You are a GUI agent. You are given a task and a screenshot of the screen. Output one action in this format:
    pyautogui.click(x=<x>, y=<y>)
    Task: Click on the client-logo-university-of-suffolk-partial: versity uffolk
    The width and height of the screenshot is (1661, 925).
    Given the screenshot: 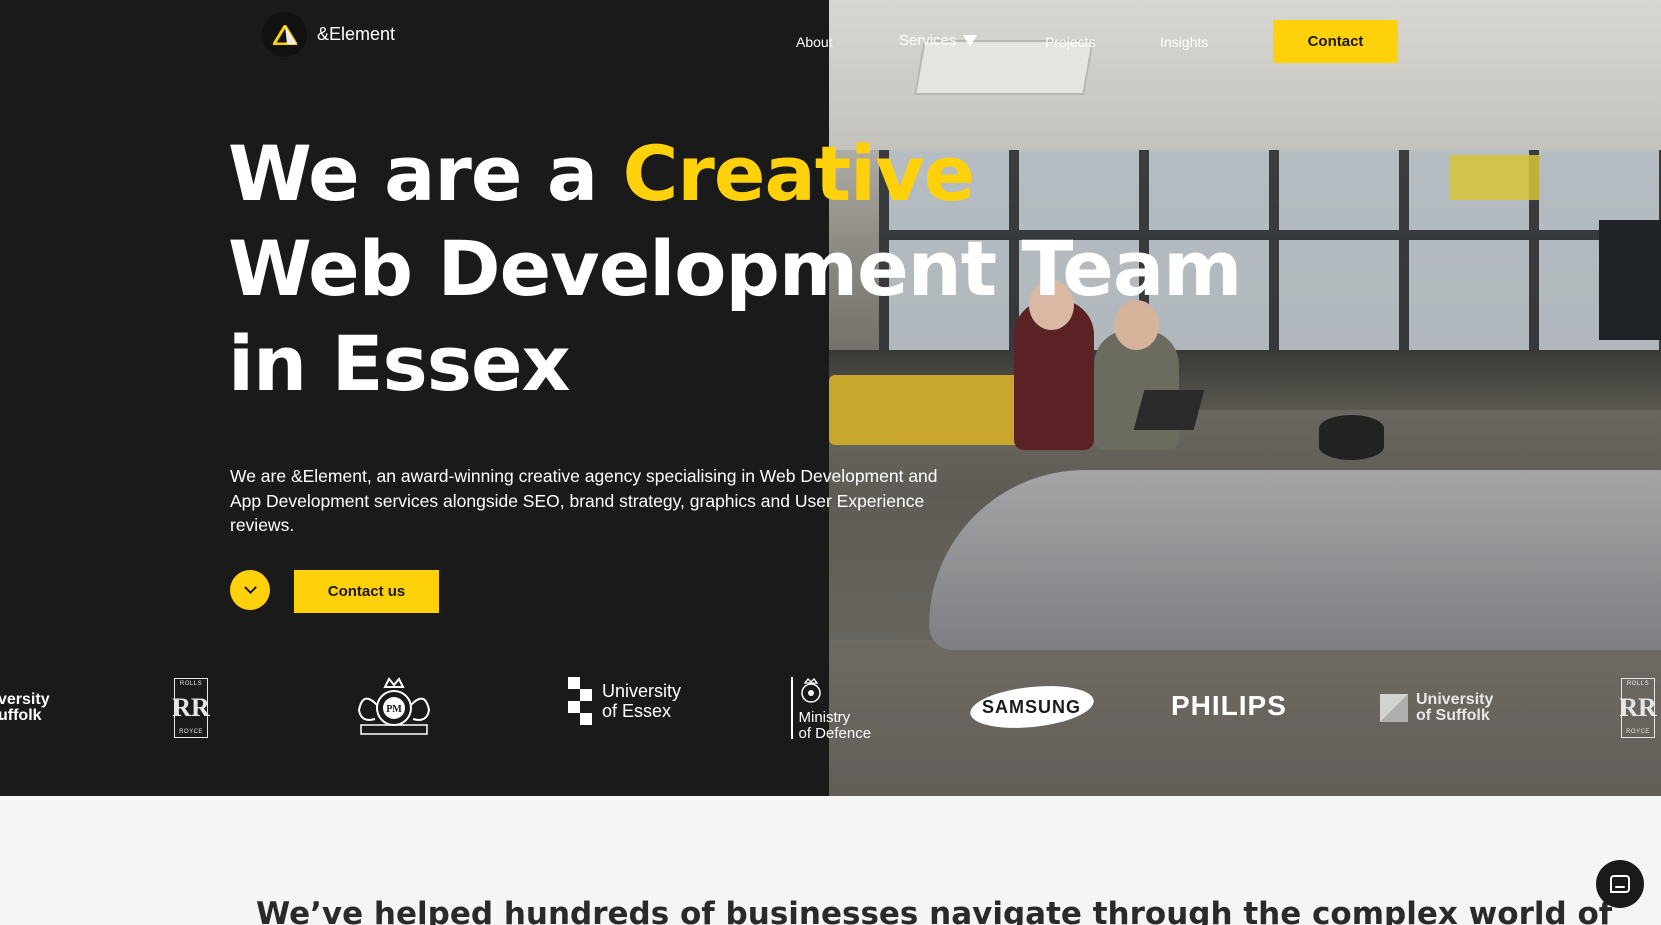 What is the action you would take?
    pyautogui.click(x=25, y=708)
    